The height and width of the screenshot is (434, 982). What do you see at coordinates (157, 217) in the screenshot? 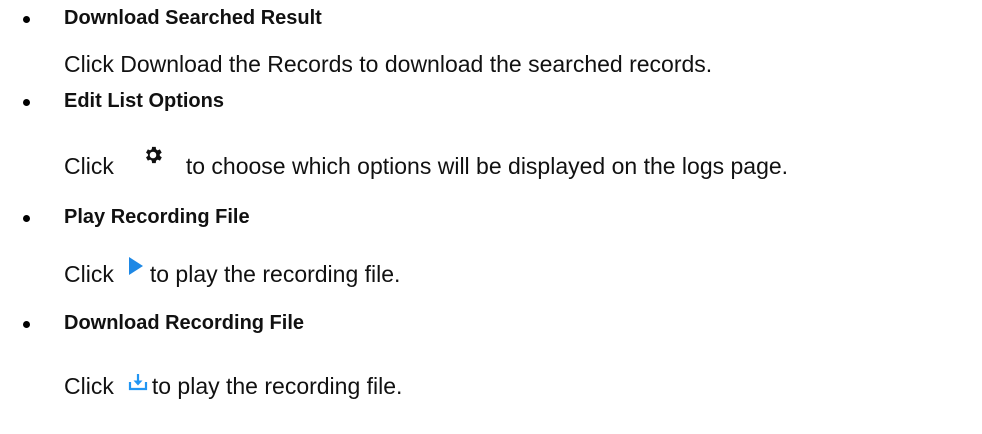
I see `item-title: Play Recording File` at bounding box center [157, 217].